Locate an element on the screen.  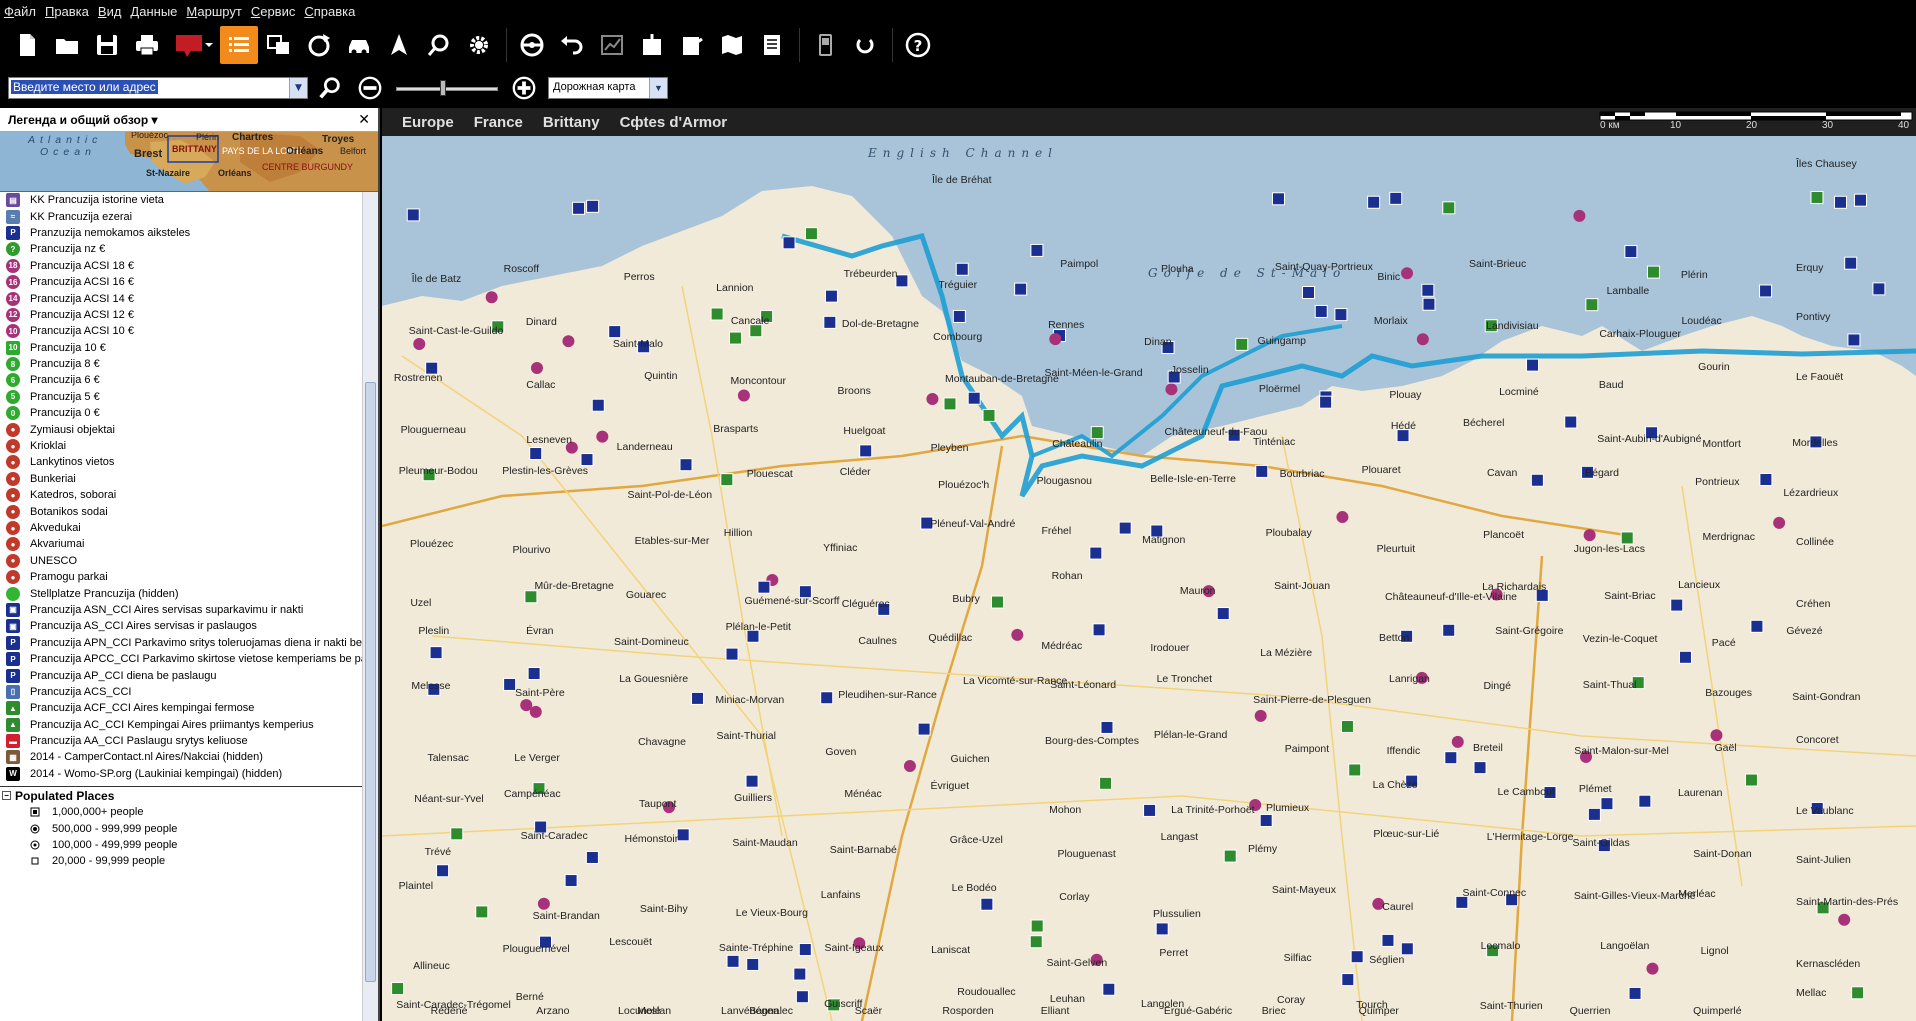
place-label: Le Bodéo is located at coordinates (974, 888).